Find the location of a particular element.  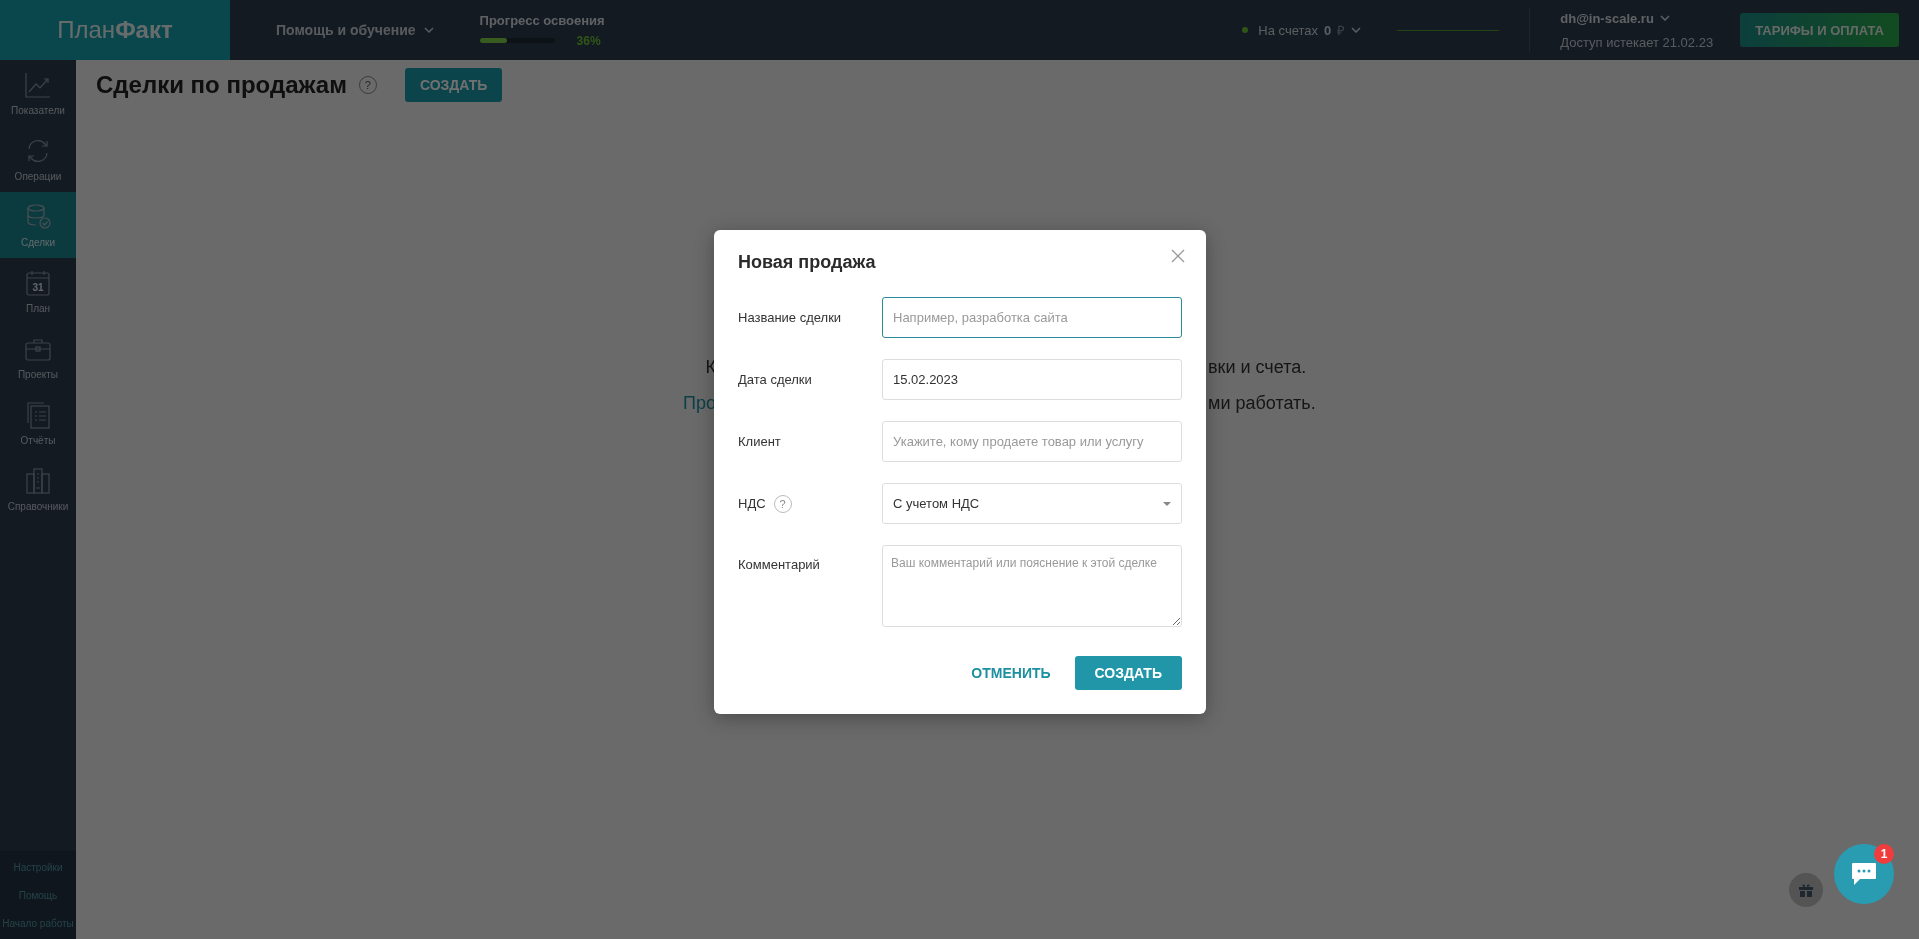

progress-percent: 36% is located at coordinates (588, 40).